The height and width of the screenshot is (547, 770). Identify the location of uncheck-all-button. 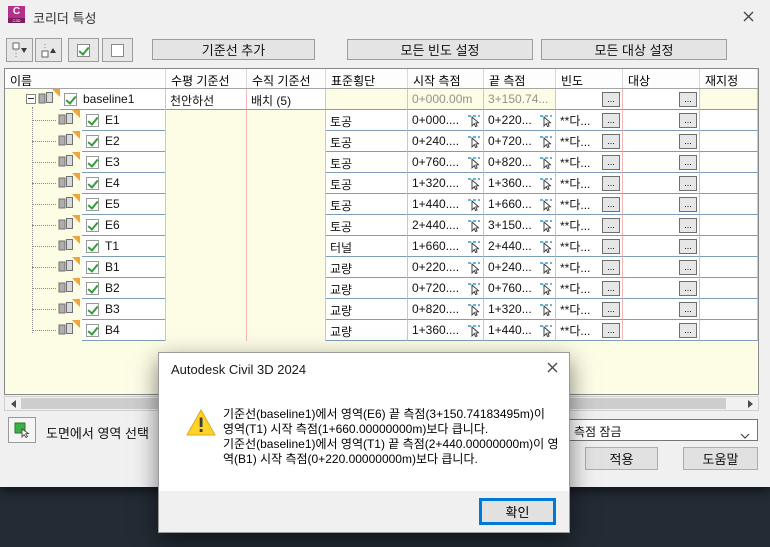
(117, 50).